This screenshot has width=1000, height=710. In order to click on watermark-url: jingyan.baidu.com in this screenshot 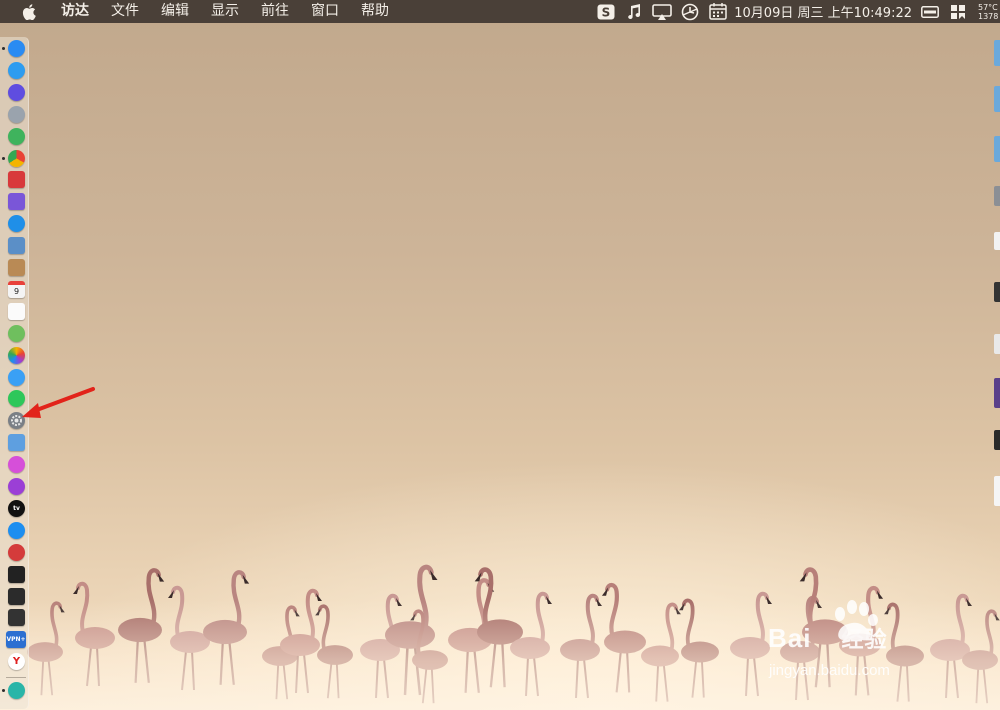, I will do `click(829, 670)`.